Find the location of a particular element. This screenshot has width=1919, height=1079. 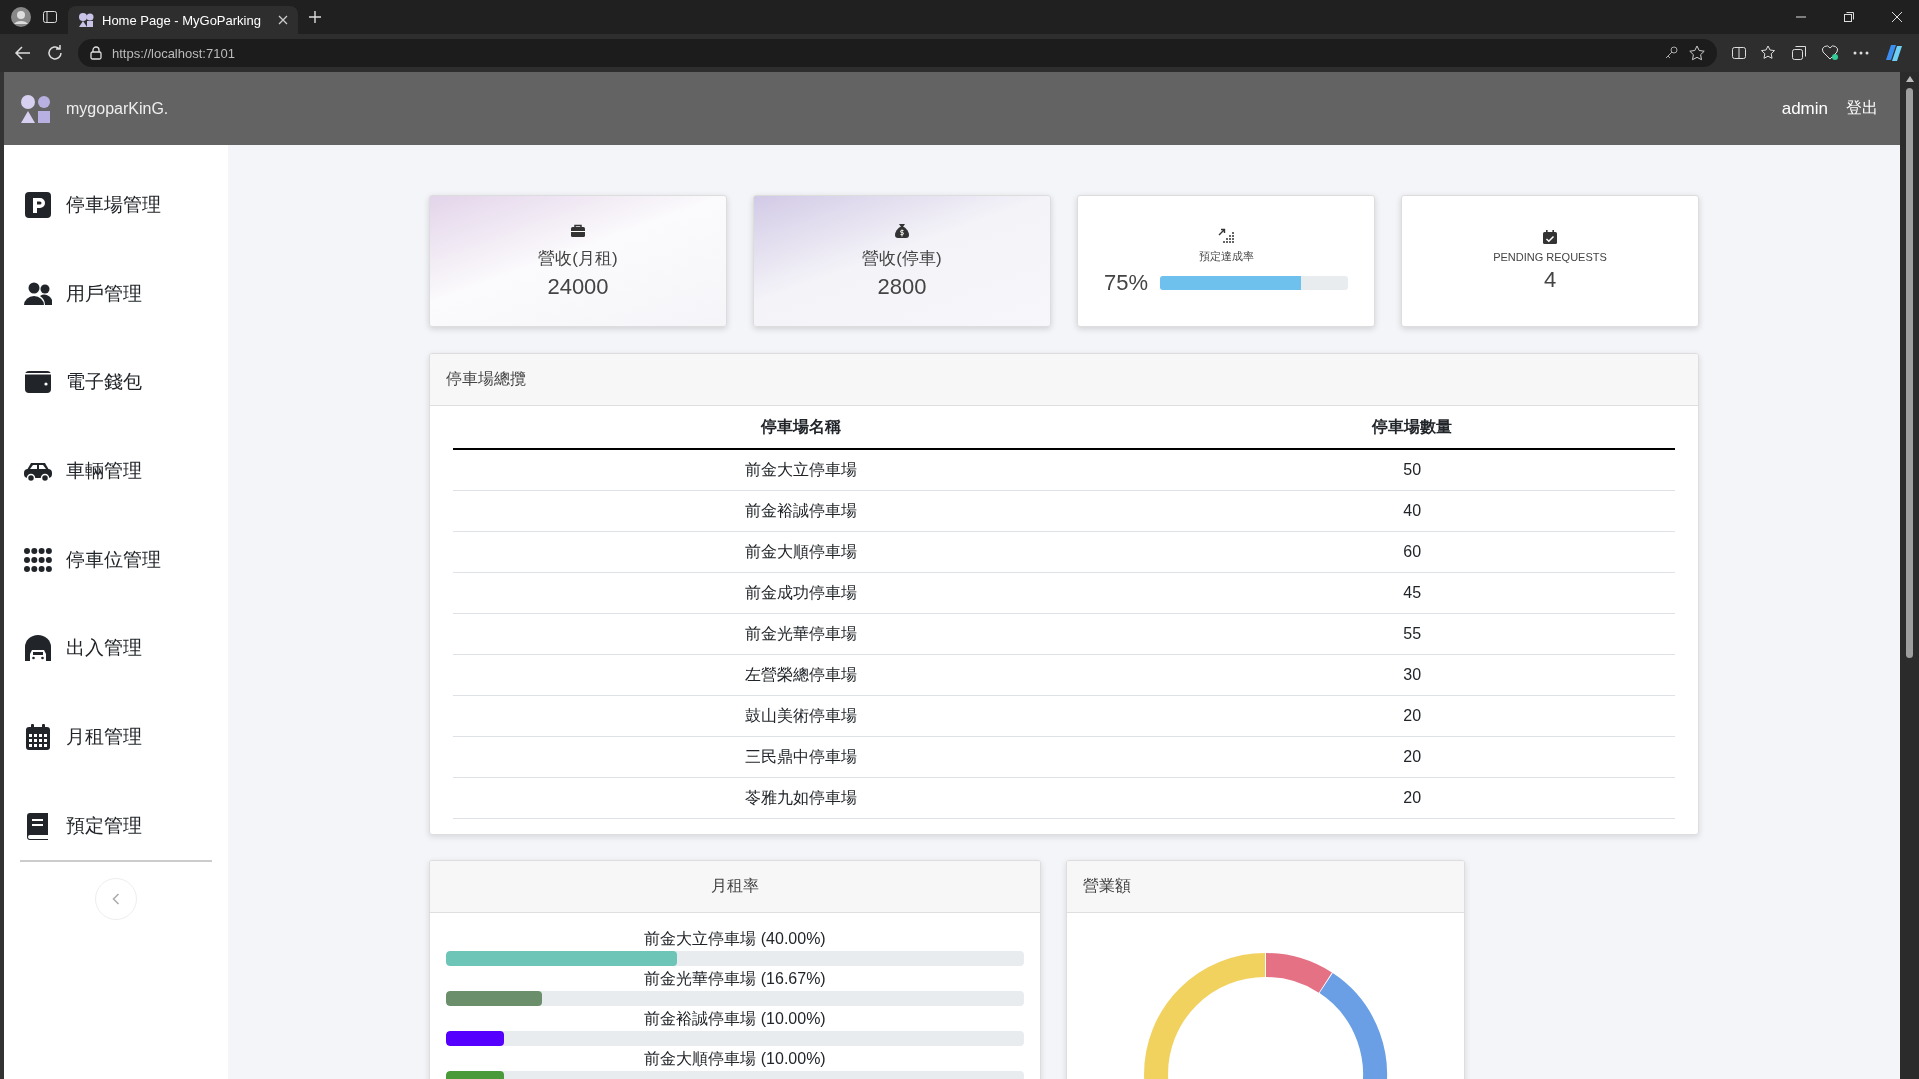

favorites-icon is located at coordinates (1769, 53).